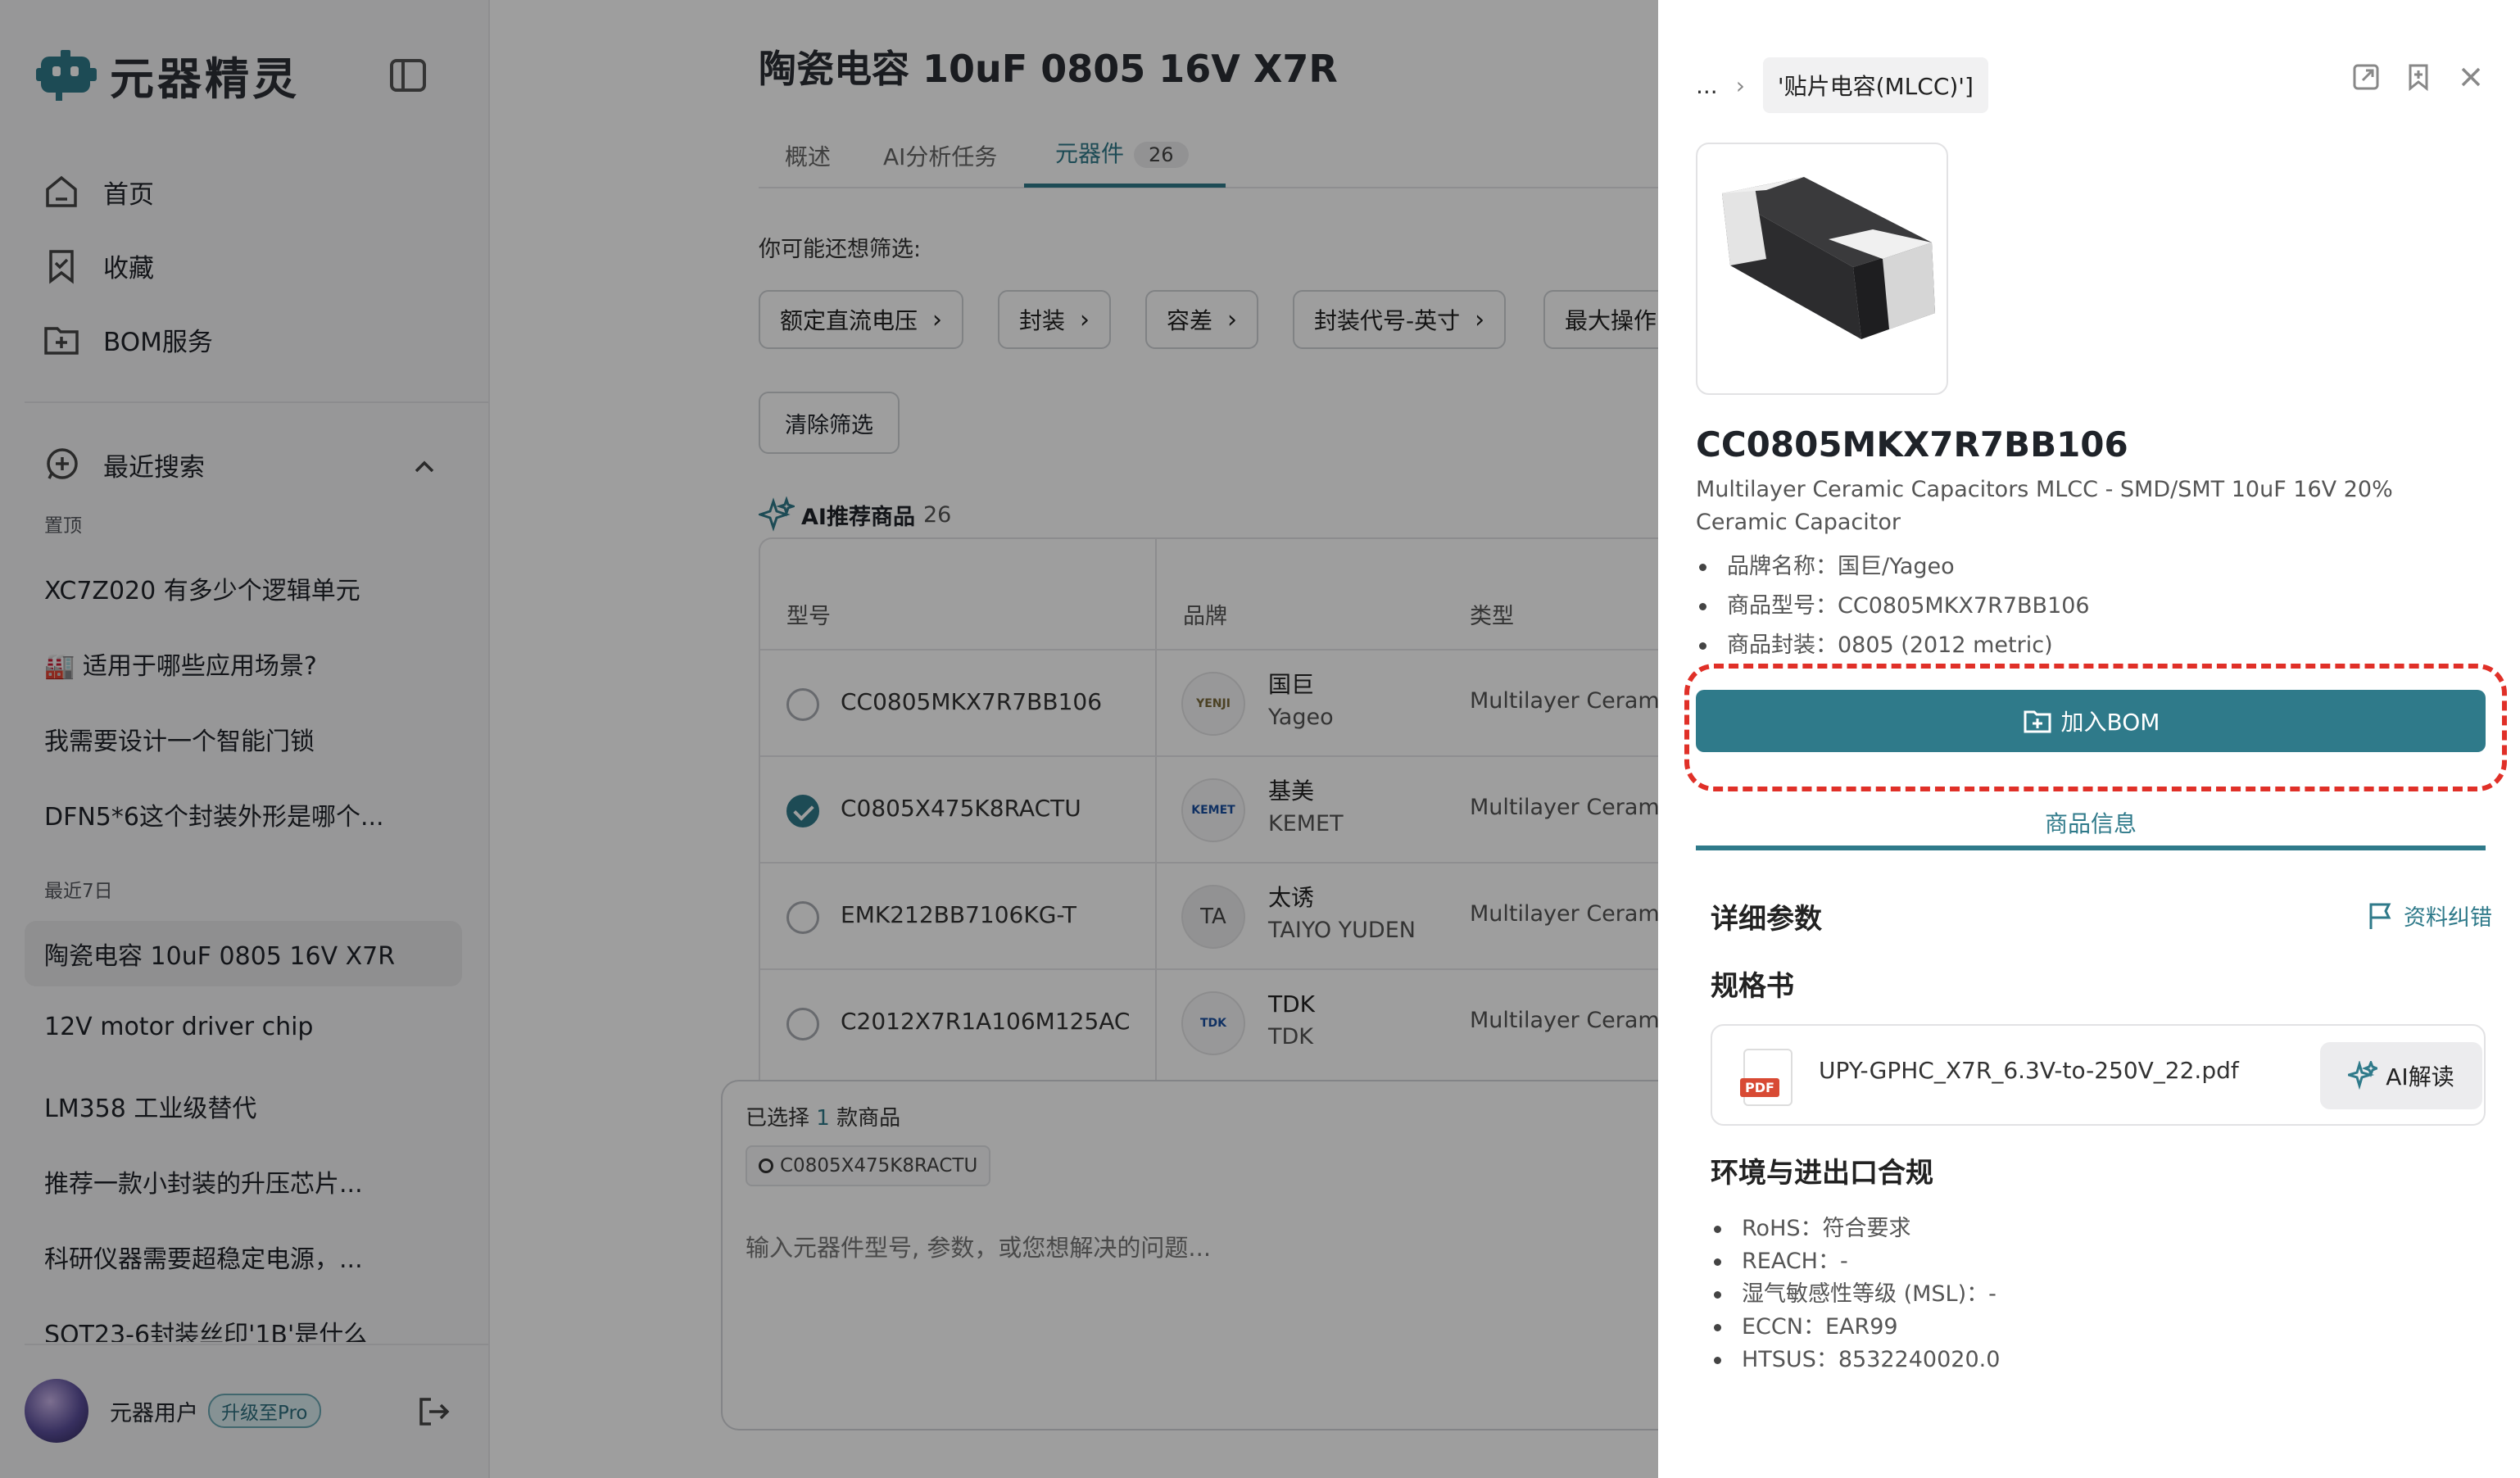 The image size is (2520, 1478). What do you see at coordinates (1893, 567) in the screenshot?
I see `spec-item: 品牌名称：国巨/Yageo` at bounding box center [1893, 567].